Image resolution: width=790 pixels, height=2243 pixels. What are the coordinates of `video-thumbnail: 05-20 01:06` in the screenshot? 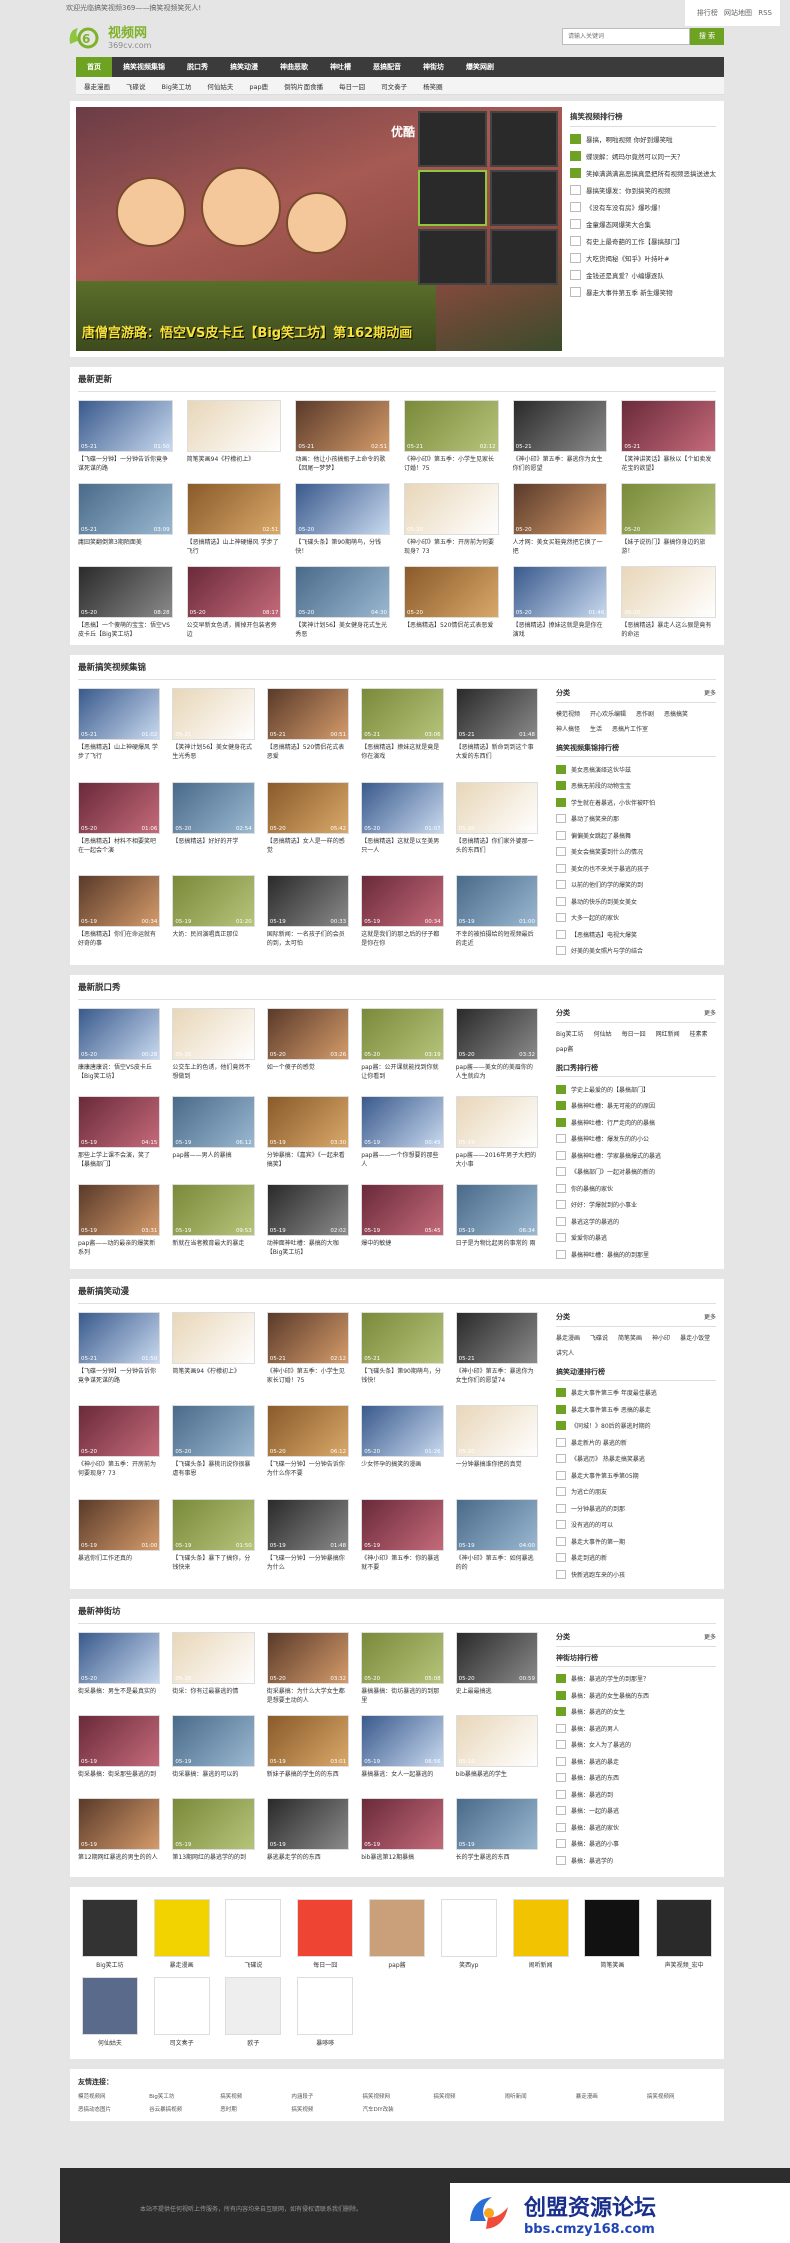 It's located at (119, 807).